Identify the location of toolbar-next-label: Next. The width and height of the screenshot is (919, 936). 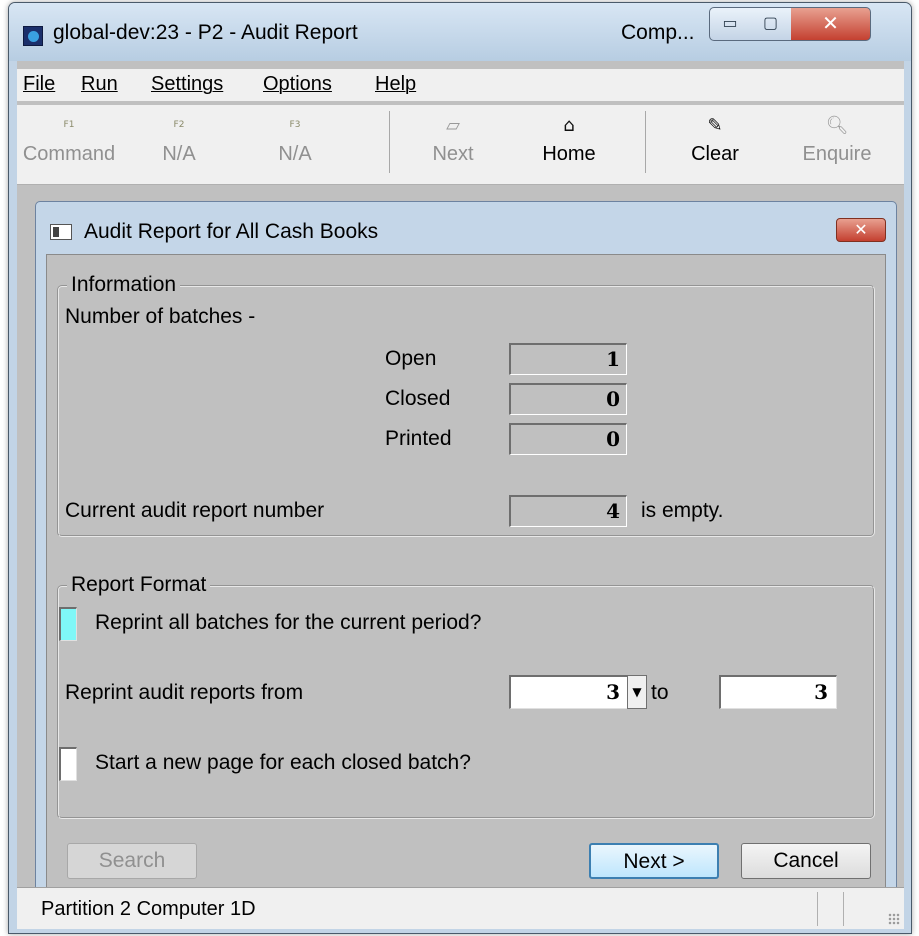
(453, 154).